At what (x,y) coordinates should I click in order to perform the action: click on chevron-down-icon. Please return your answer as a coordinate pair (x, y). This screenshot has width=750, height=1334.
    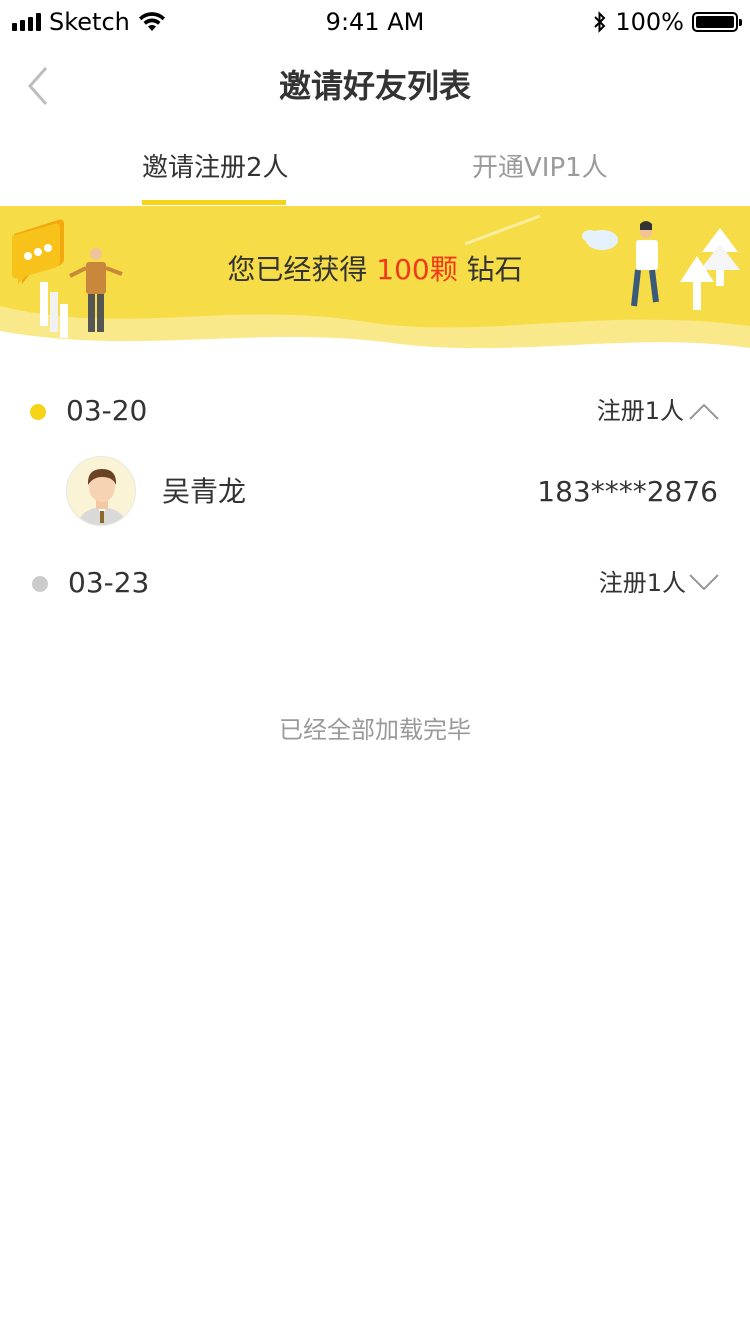
    Looking at the image, I should click on (704, 583).